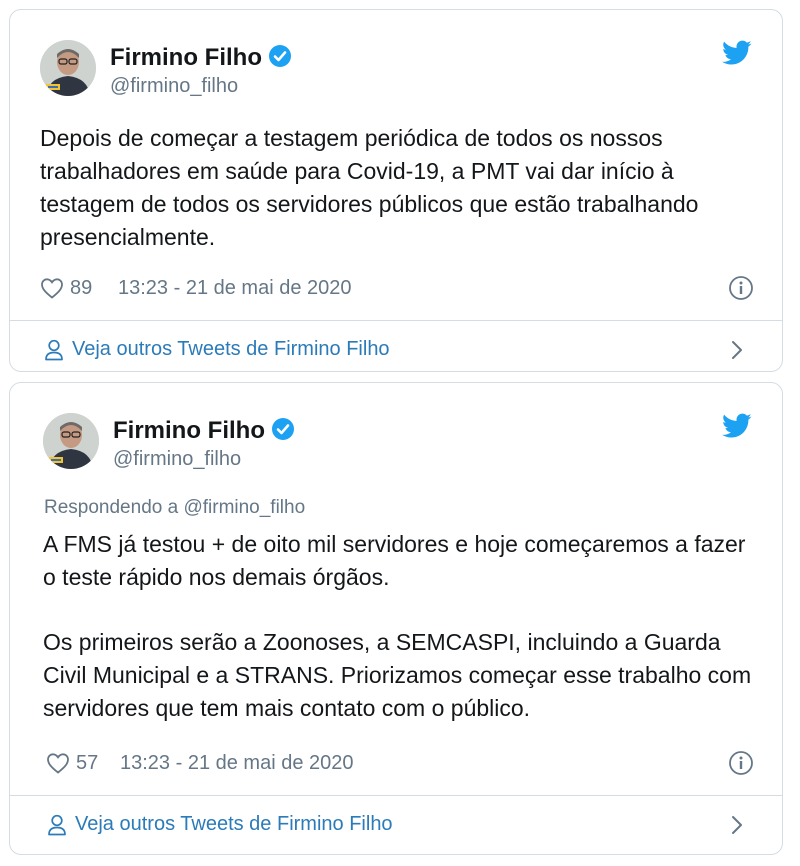 The image size is (800, 866). Describe the element at coordinates (401, 290) in the screenshot. I see `tweet-meta: 89 13:23 - 21 de mai de 2020` at that location.